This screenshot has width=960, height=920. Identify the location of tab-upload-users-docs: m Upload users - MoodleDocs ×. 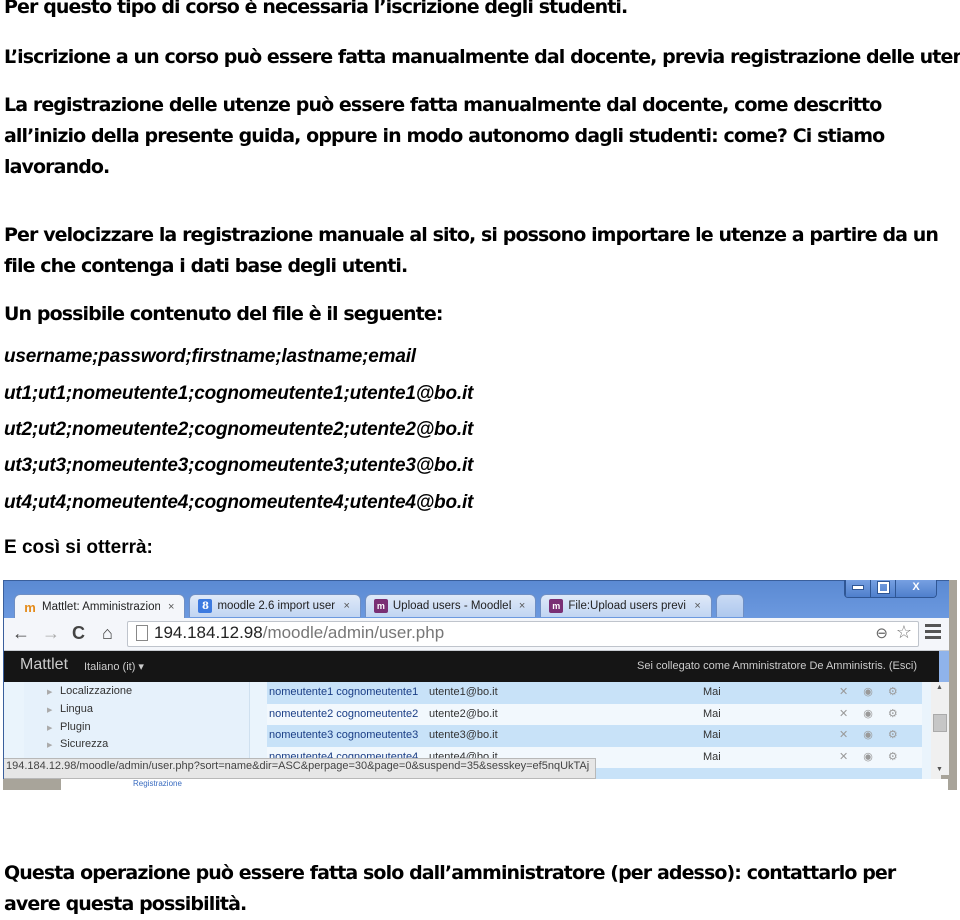
(450, 605).